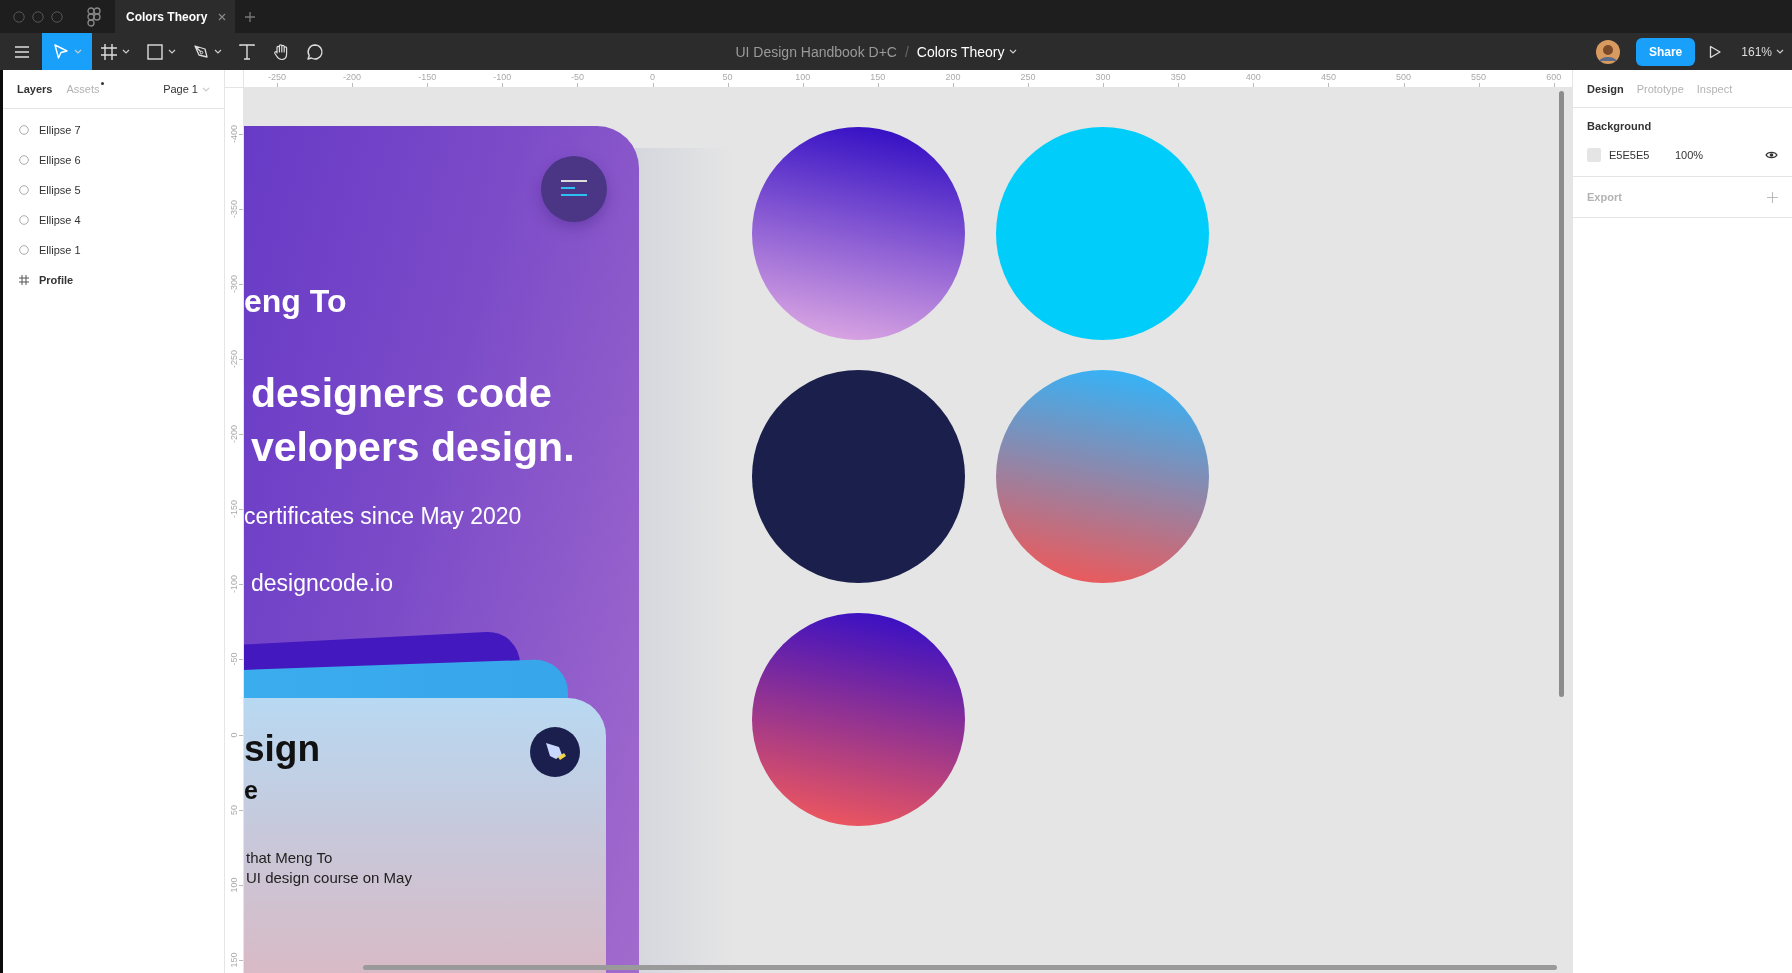 The width and height of the screenshot is (1792, 973). What do you see at coordinates (186, 89) in the screenshot?
I see `page-selector: Page 1` at bounding box center [186, 89].